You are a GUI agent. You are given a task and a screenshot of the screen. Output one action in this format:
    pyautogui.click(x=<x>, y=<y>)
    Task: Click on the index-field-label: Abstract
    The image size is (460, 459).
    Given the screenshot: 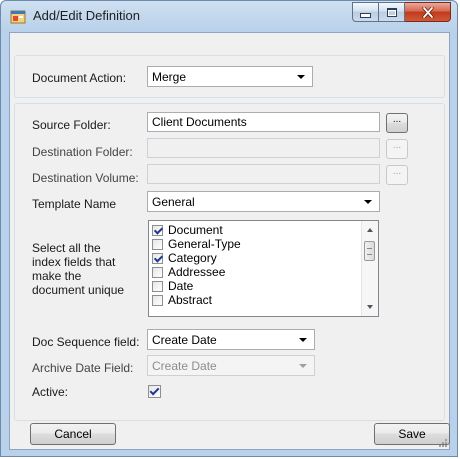 What is the action you would take?
    pyautogui.click(x=190, y=300)
    